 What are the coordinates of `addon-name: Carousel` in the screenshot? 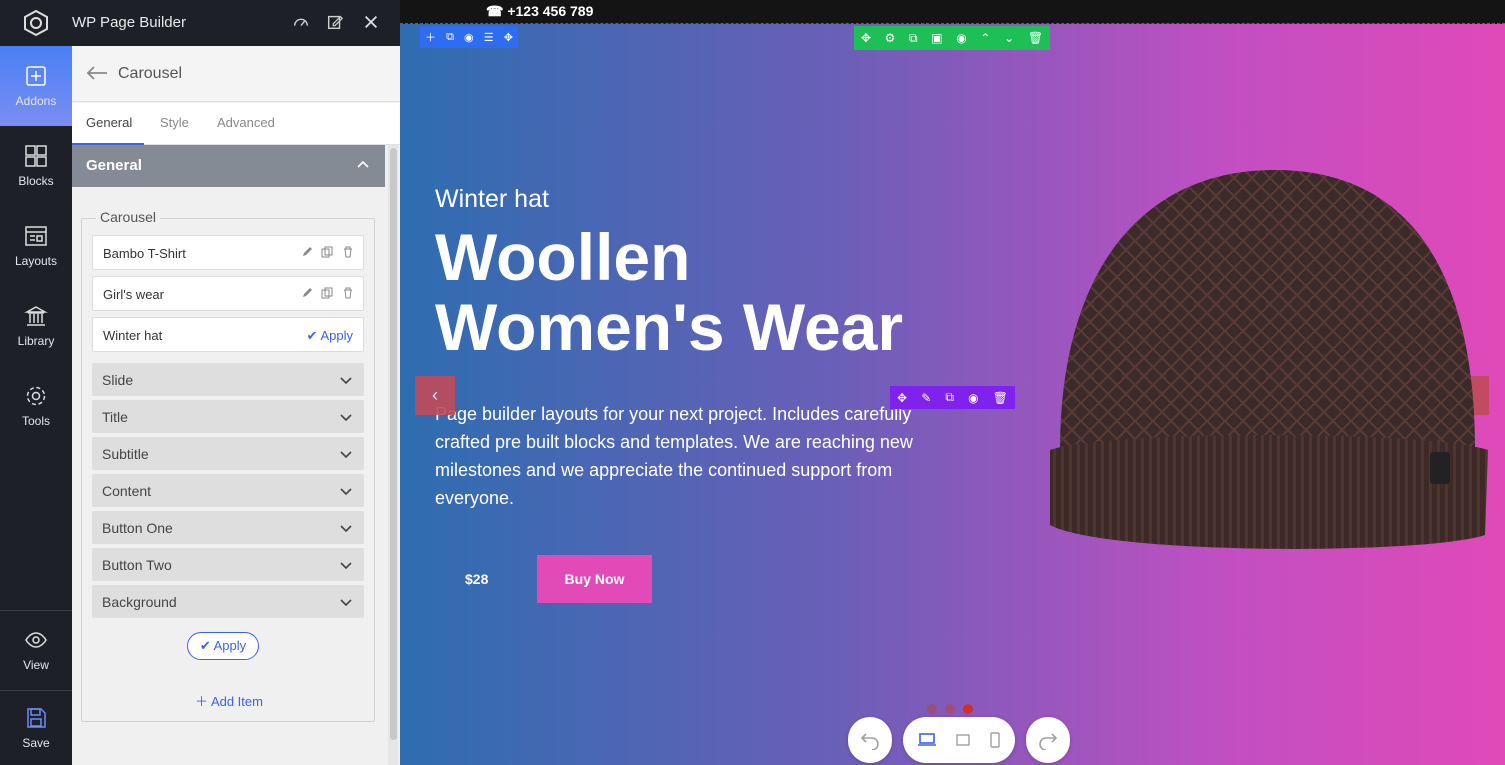 It's located at (150, 73).